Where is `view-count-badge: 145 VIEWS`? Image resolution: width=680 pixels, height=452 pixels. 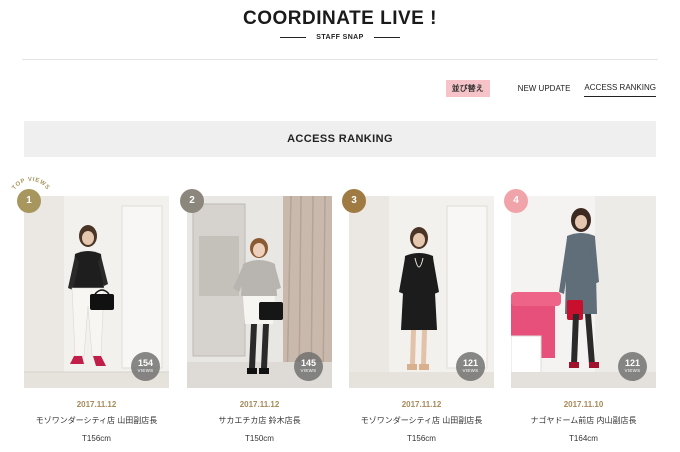
view-count-badge: 145 VIEWS is located at coordinates (308, 366).